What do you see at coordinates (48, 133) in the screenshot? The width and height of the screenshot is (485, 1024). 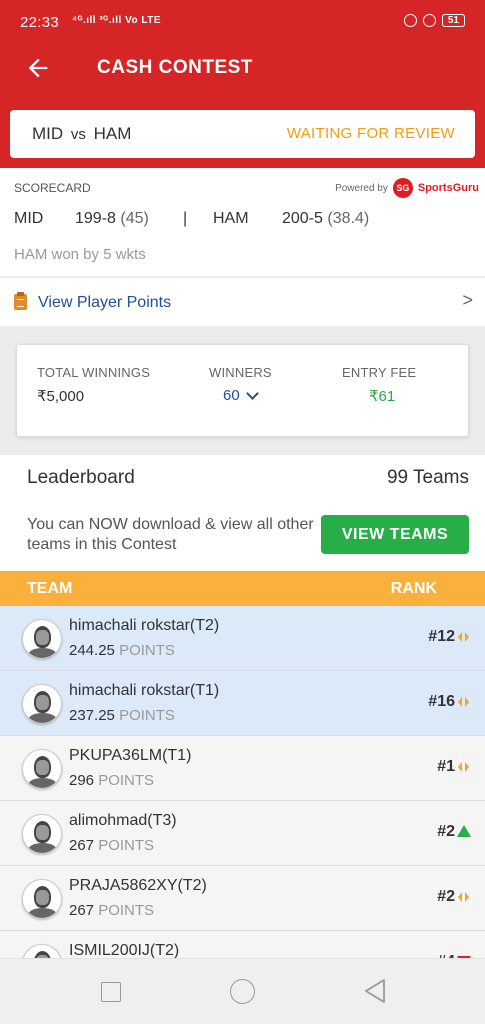 I see `team1-name: MID` at bounding box center [48, 133].